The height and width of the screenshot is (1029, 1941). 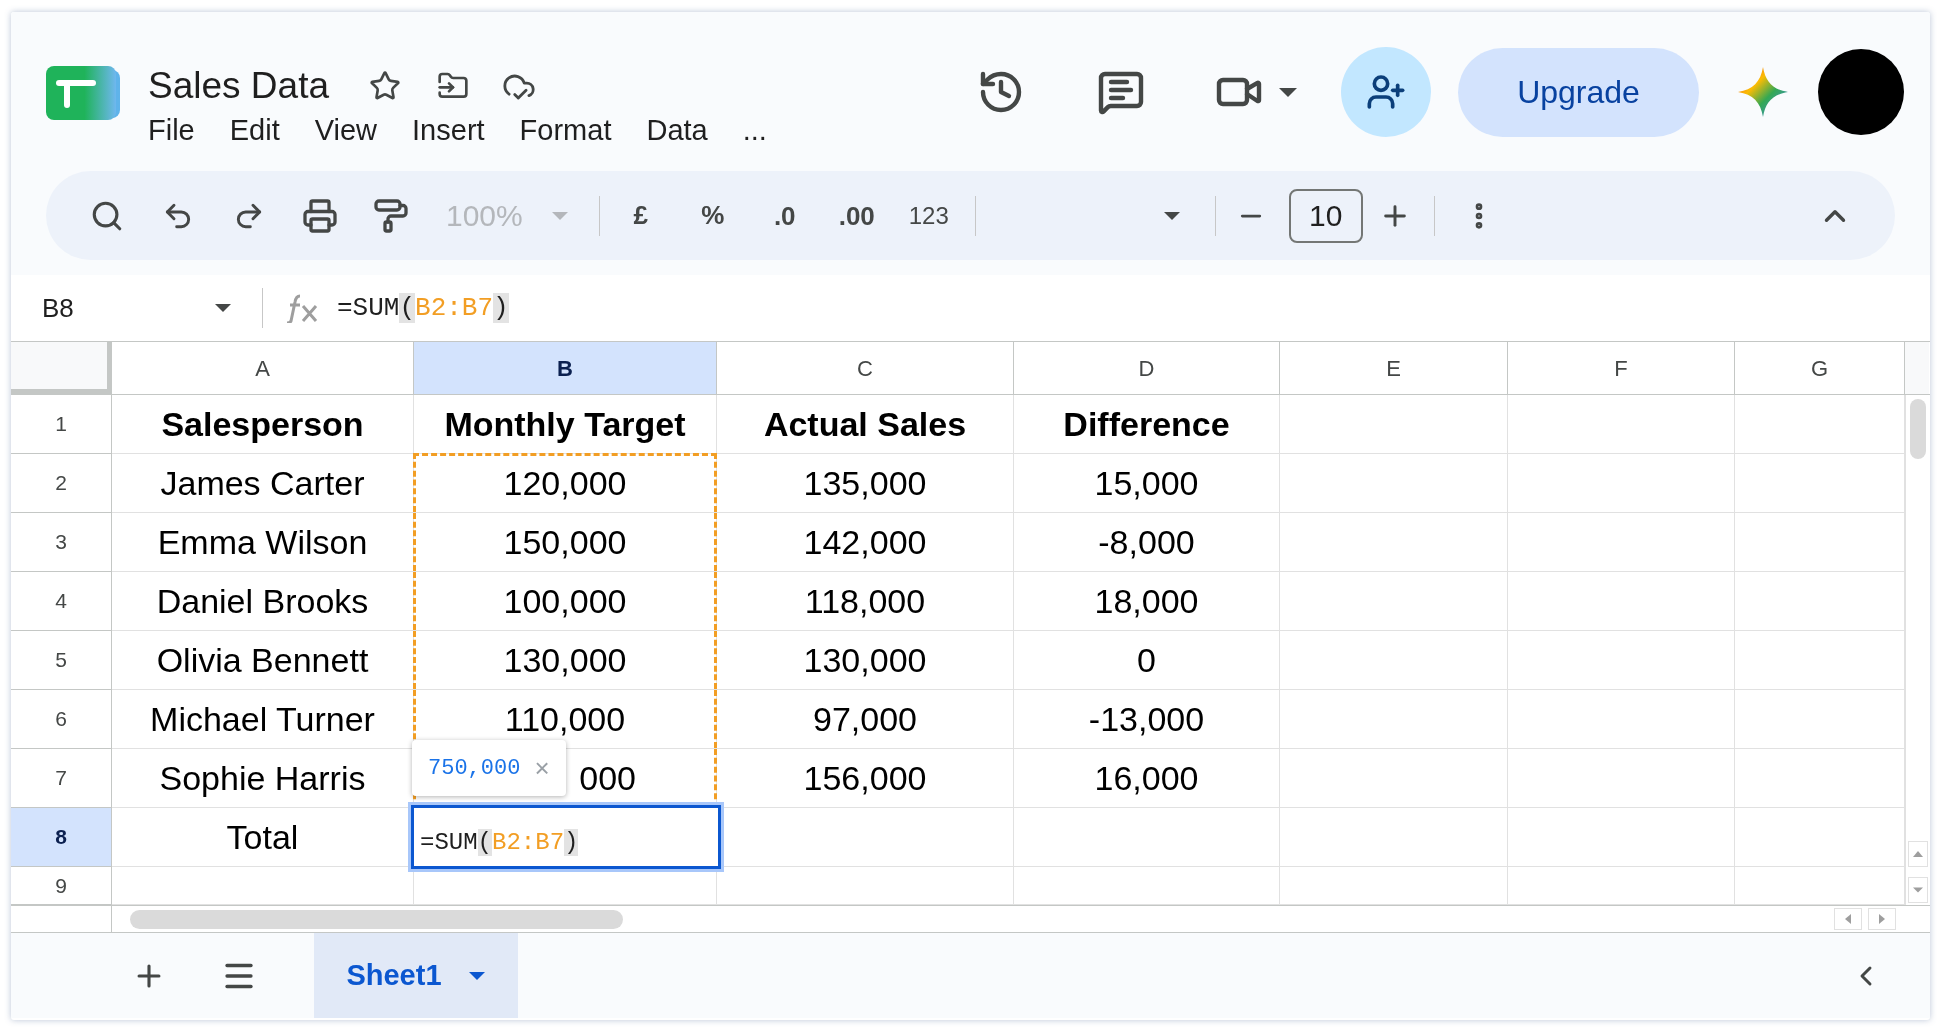 I want to click on menu-item: View, so click(x=346, y=130).